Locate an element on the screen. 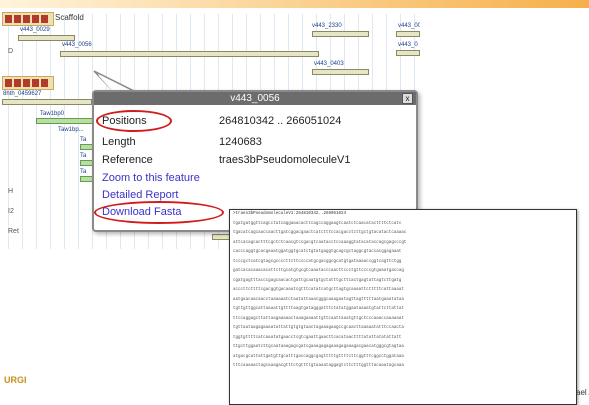 The width and height of the screenshot is (589, 405). slide-header-bar is located at coordinates (294, 4).